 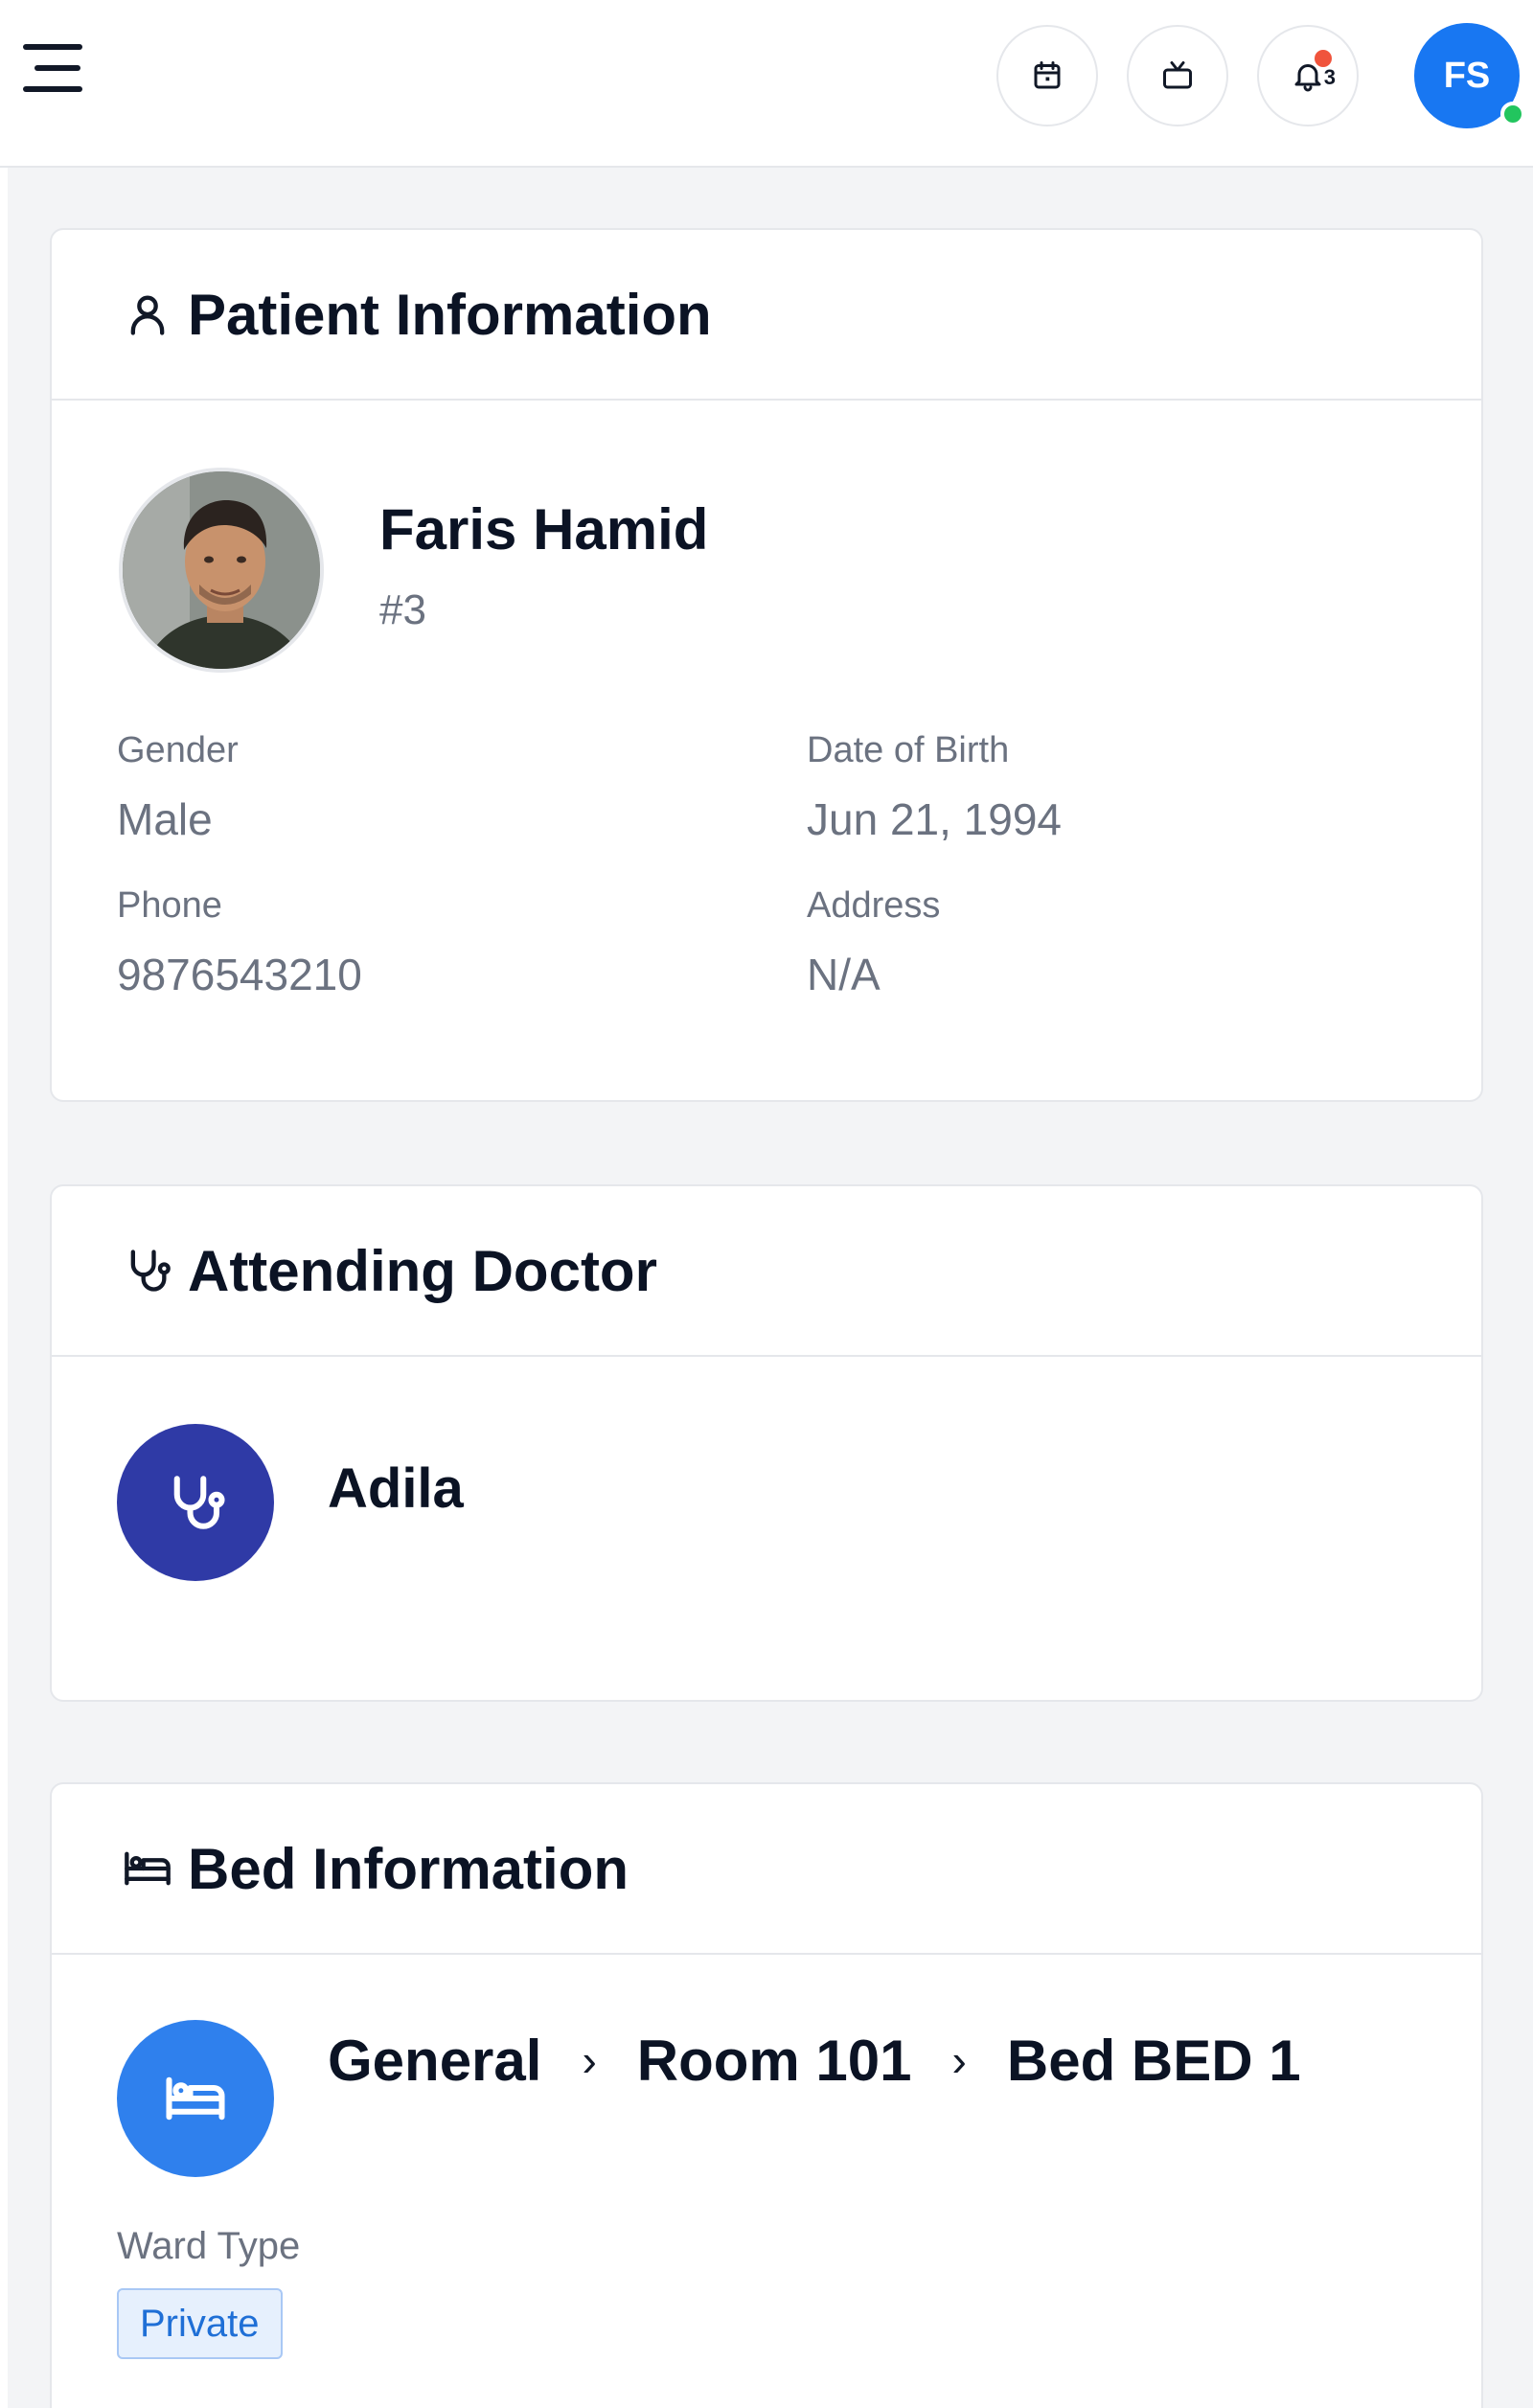 What do you see at coordinates (239, 975) in the screenshot?
I see `phone-value: 9876543210` at bounding box center [239, 975].